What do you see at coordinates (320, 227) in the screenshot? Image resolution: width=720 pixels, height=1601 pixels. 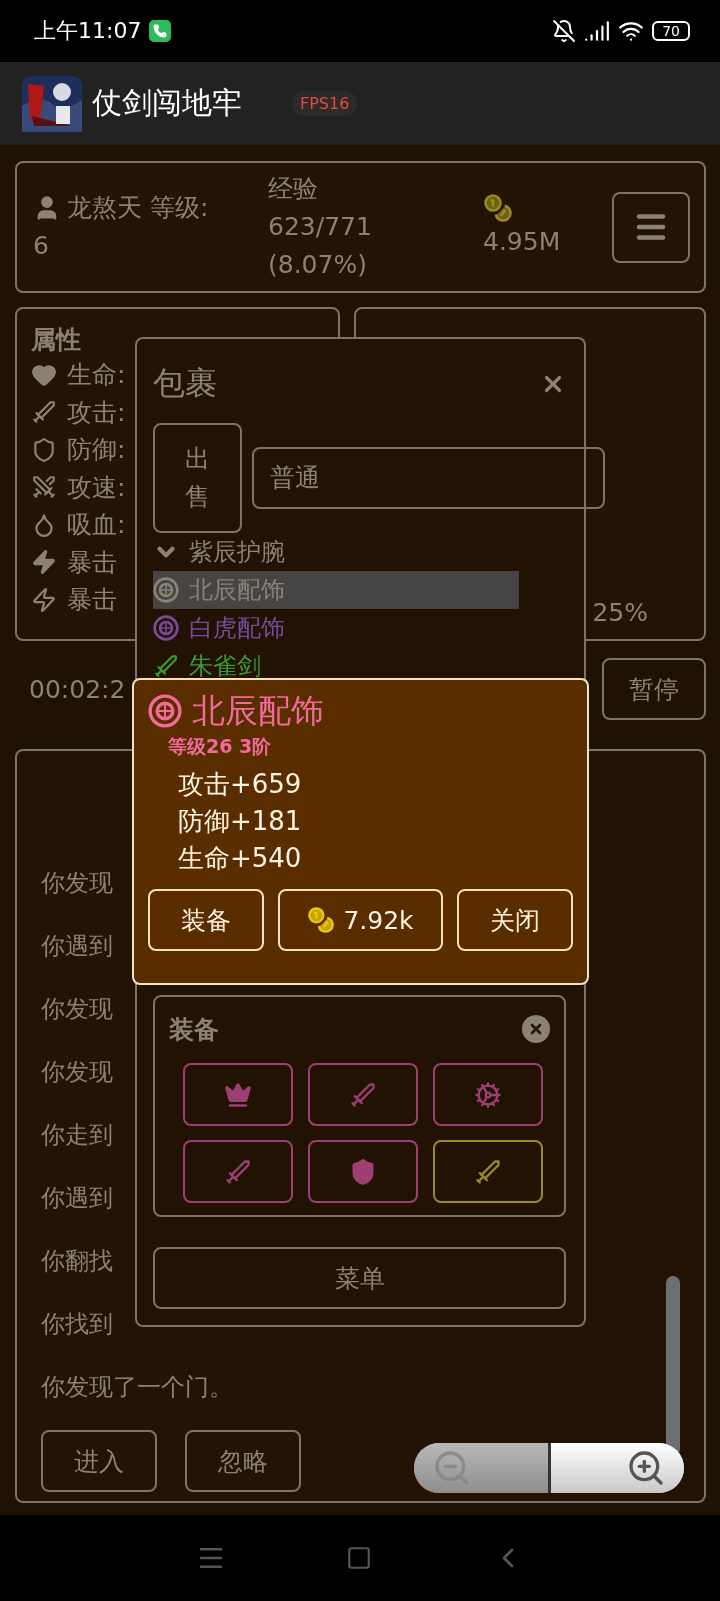 I see `exp-value: 623/771` at bounding box center [320, 227].